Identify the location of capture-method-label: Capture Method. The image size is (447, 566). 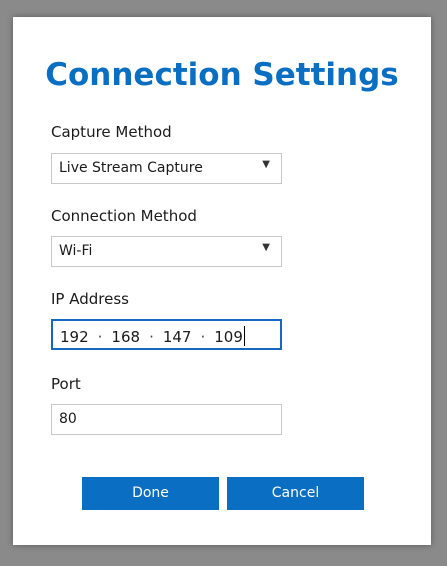
(111, 132).